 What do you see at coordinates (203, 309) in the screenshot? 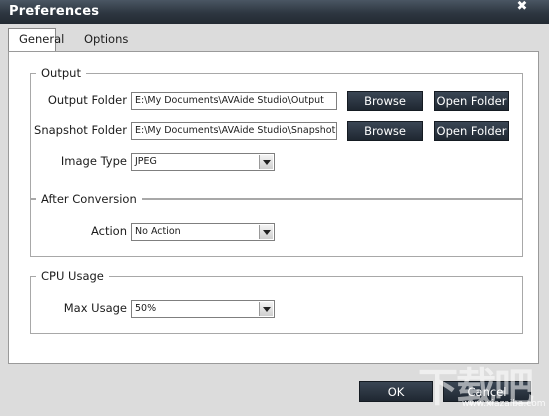
I see `max-usage-select: 50%` at bounding box center [203, 309].